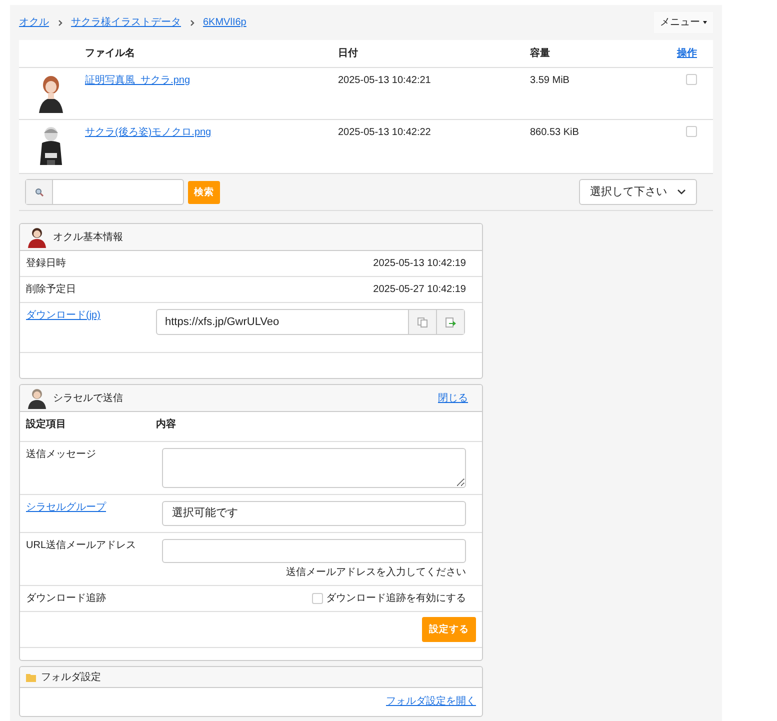  I want to click on url-field: https://xfs.jp/GwrULVeo, so click(310, 322).